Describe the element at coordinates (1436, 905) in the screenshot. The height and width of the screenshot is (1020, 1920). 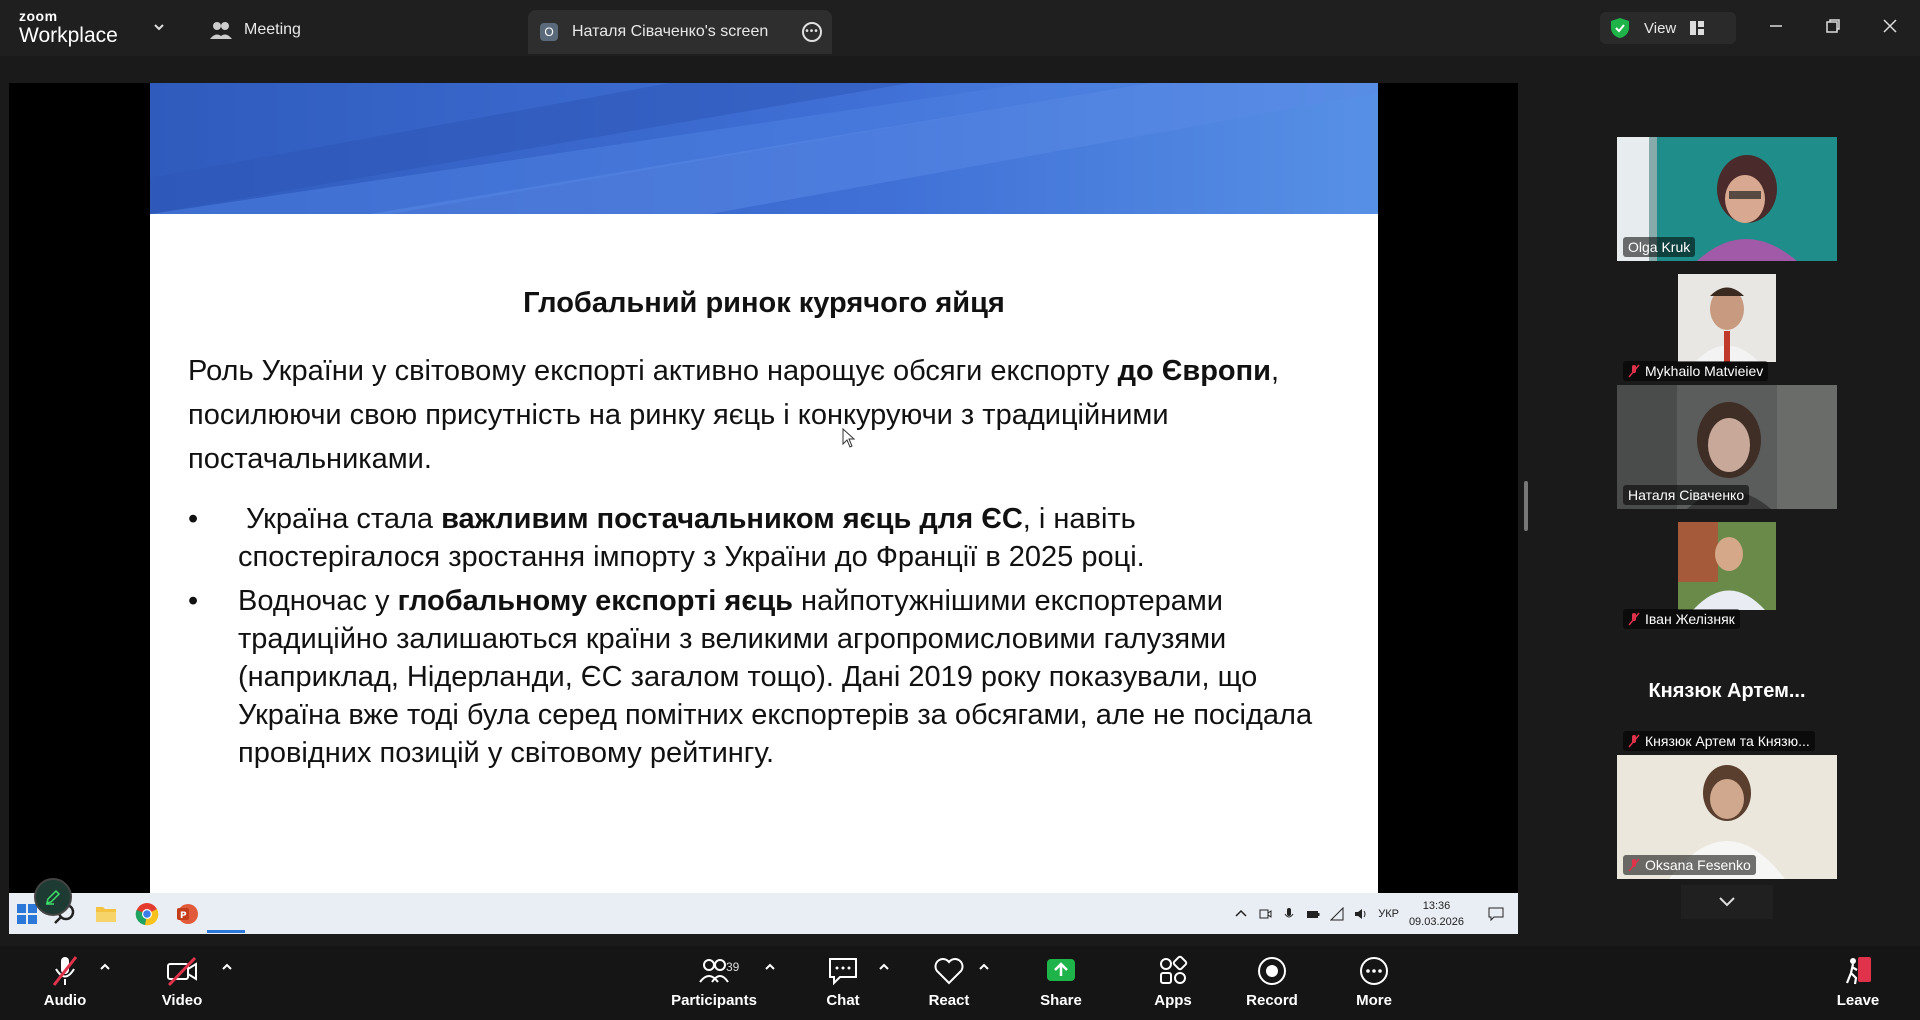
I see `clock-time: 13:36` at that location.